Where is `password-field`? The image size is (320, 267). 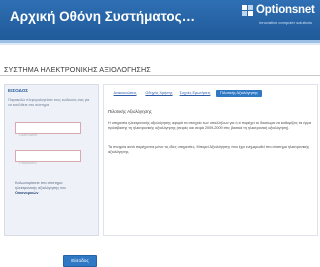
password-field is located at coordinates (48, 159).